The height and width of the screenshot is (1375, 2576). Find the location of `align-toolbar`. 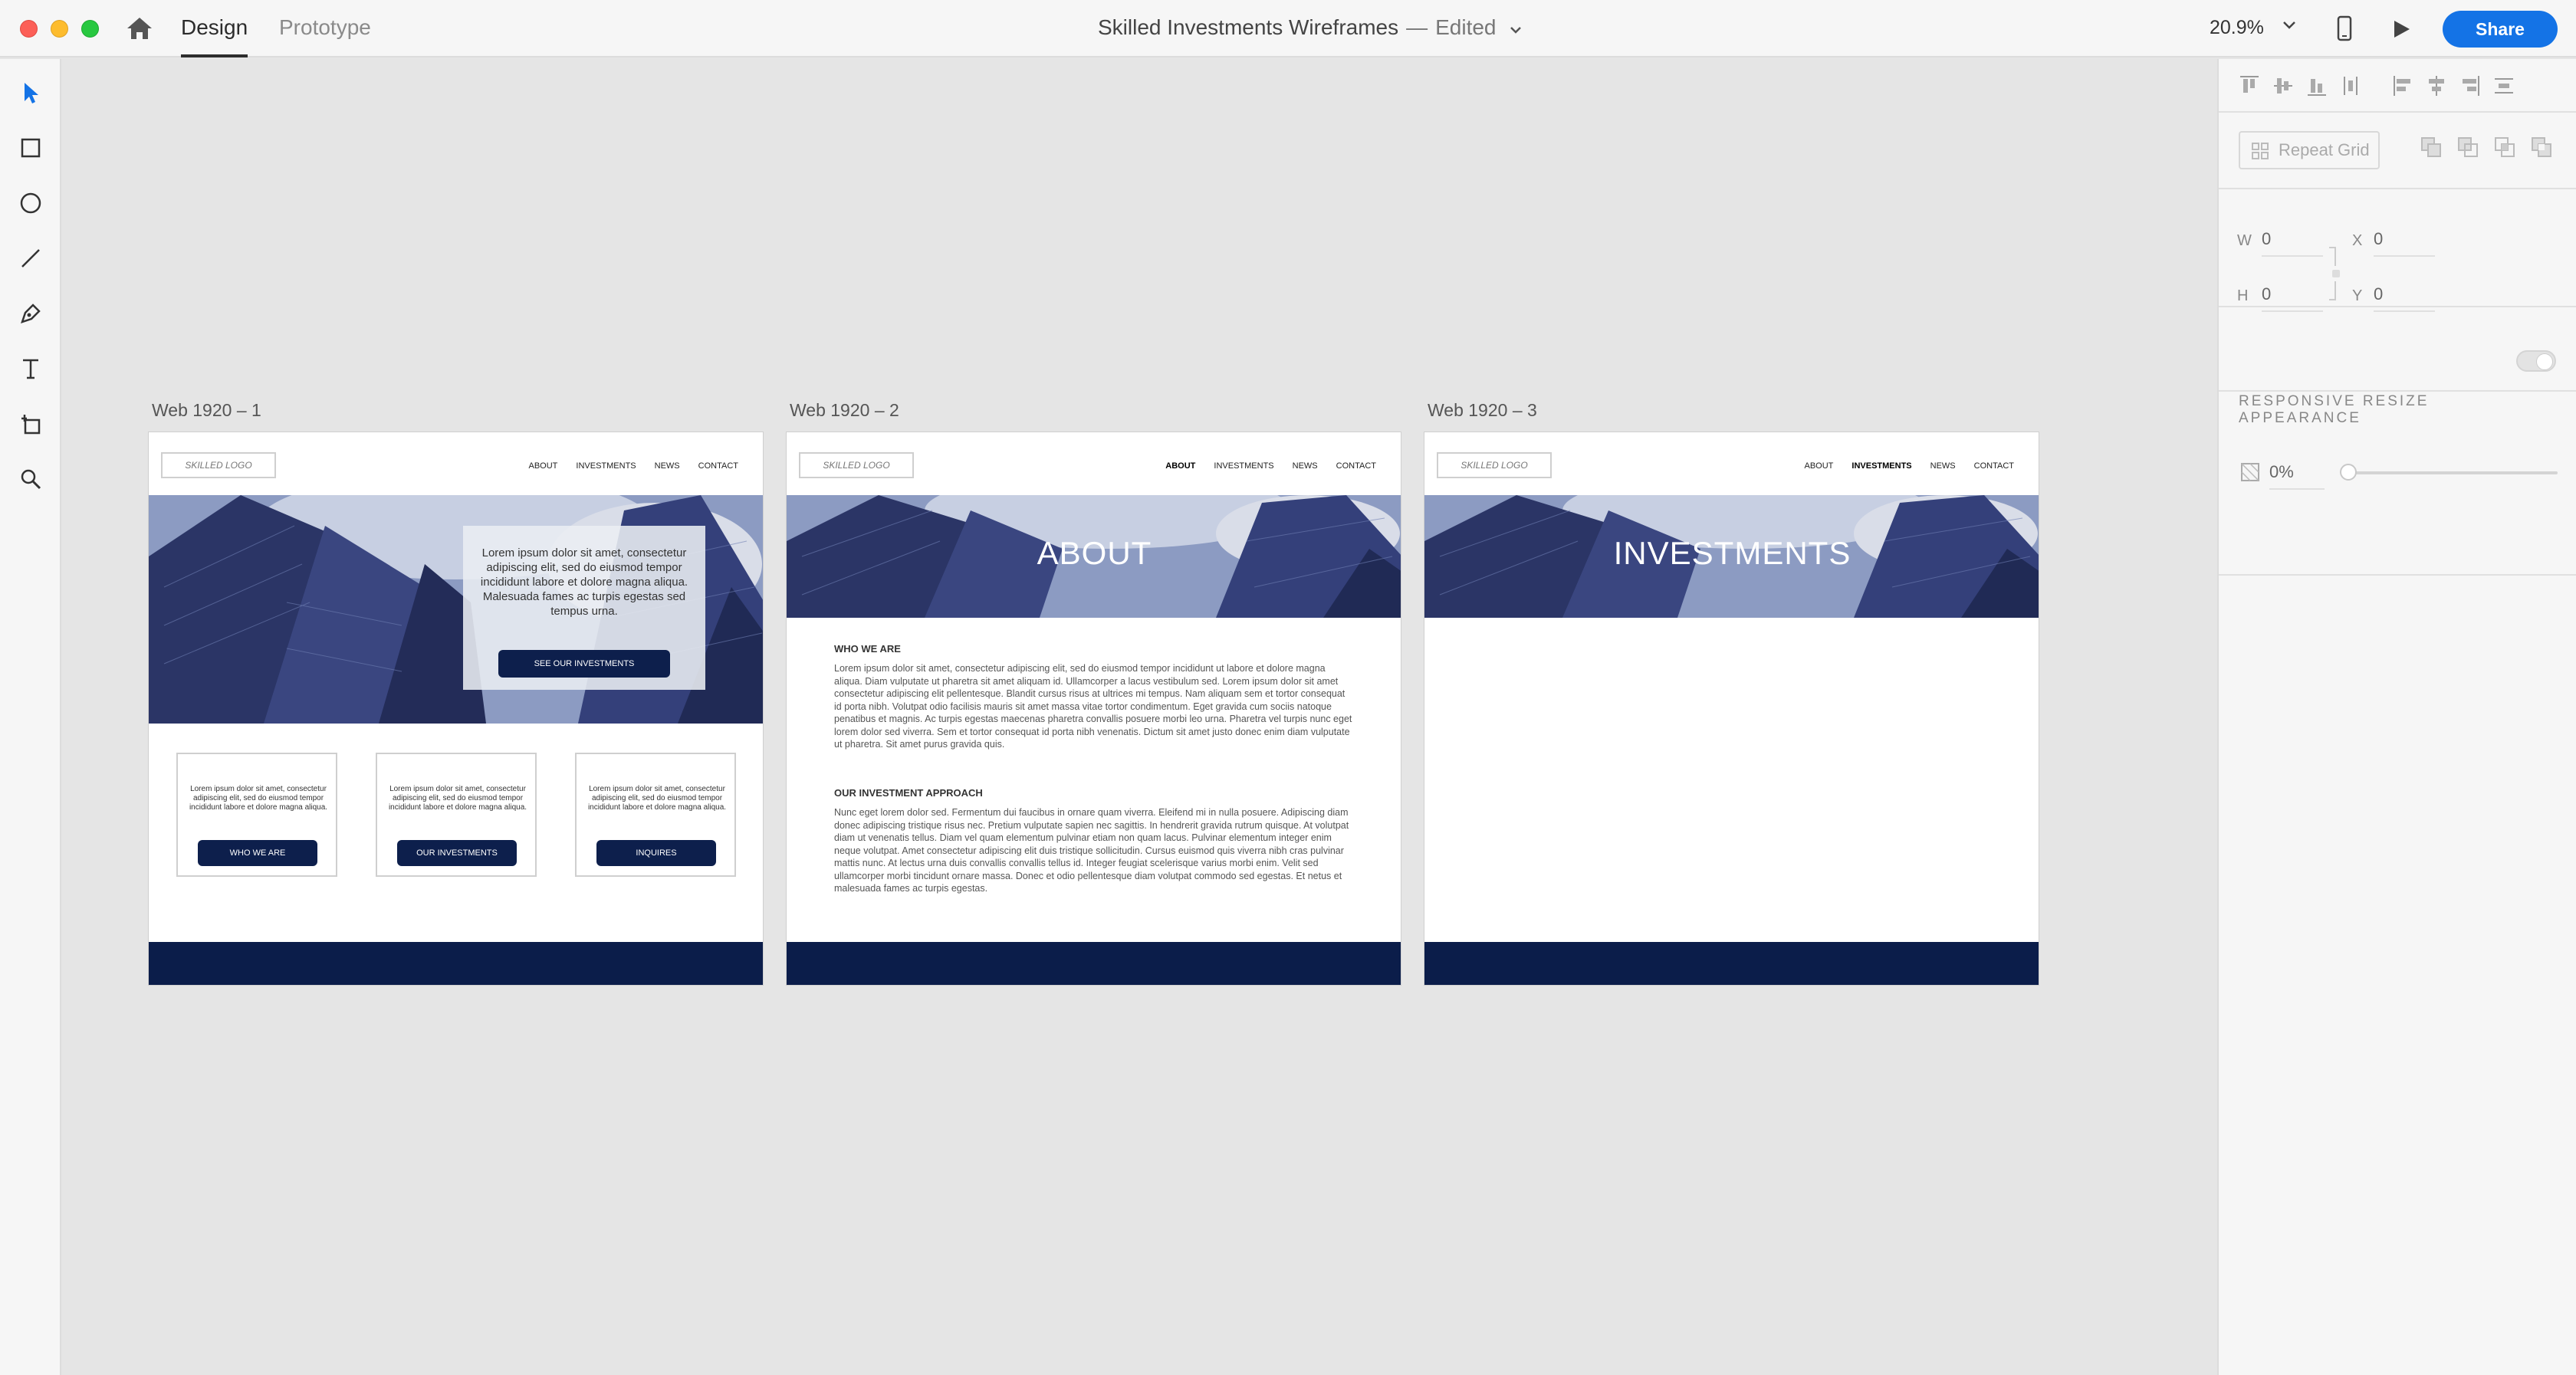

align-toolbar is located at coordinates (2398, 86).